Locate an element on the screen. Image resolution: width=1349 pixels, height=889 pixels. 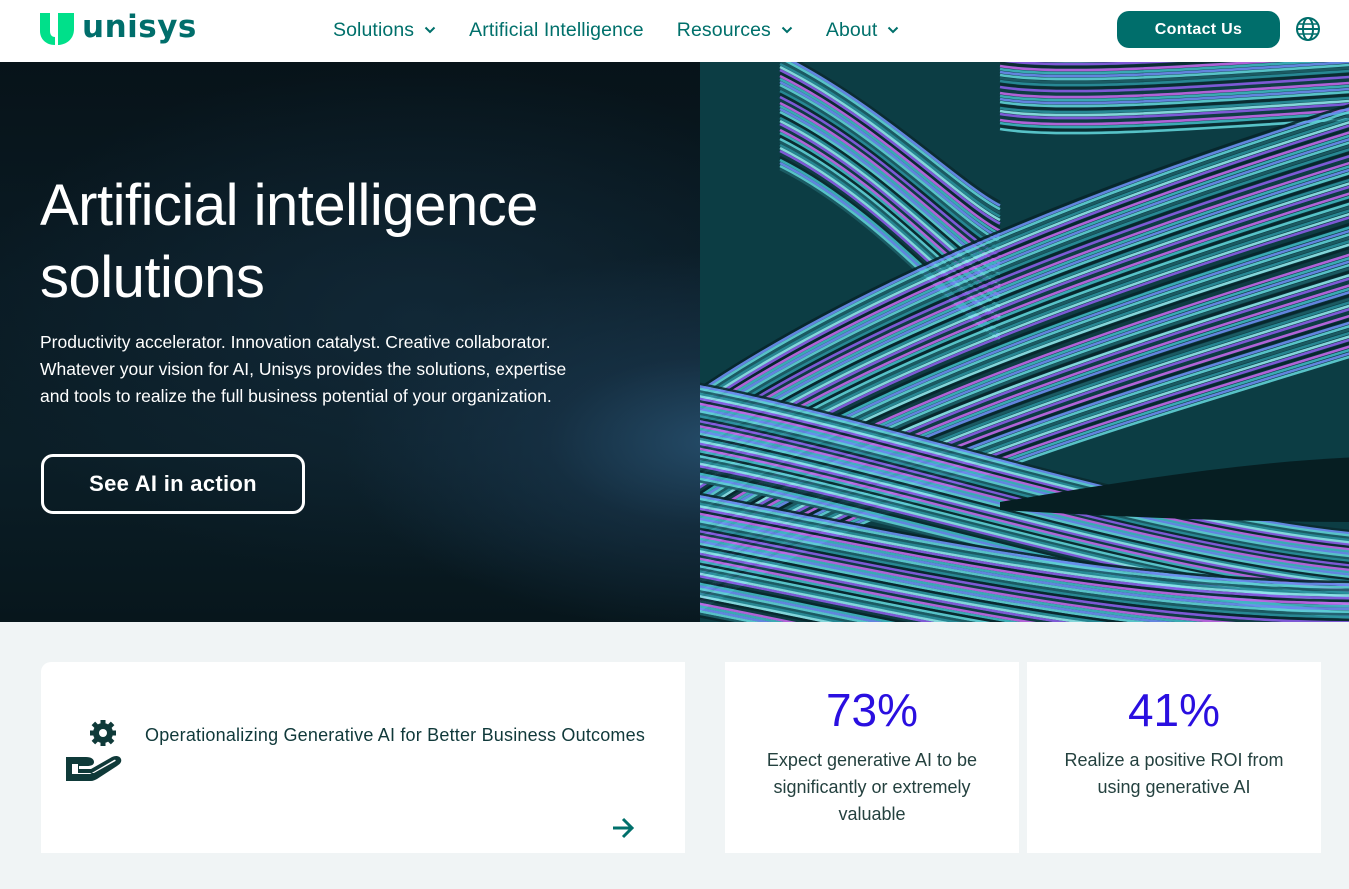
nav-label: Artificial Intelligence is located at coordinates (556, 29).